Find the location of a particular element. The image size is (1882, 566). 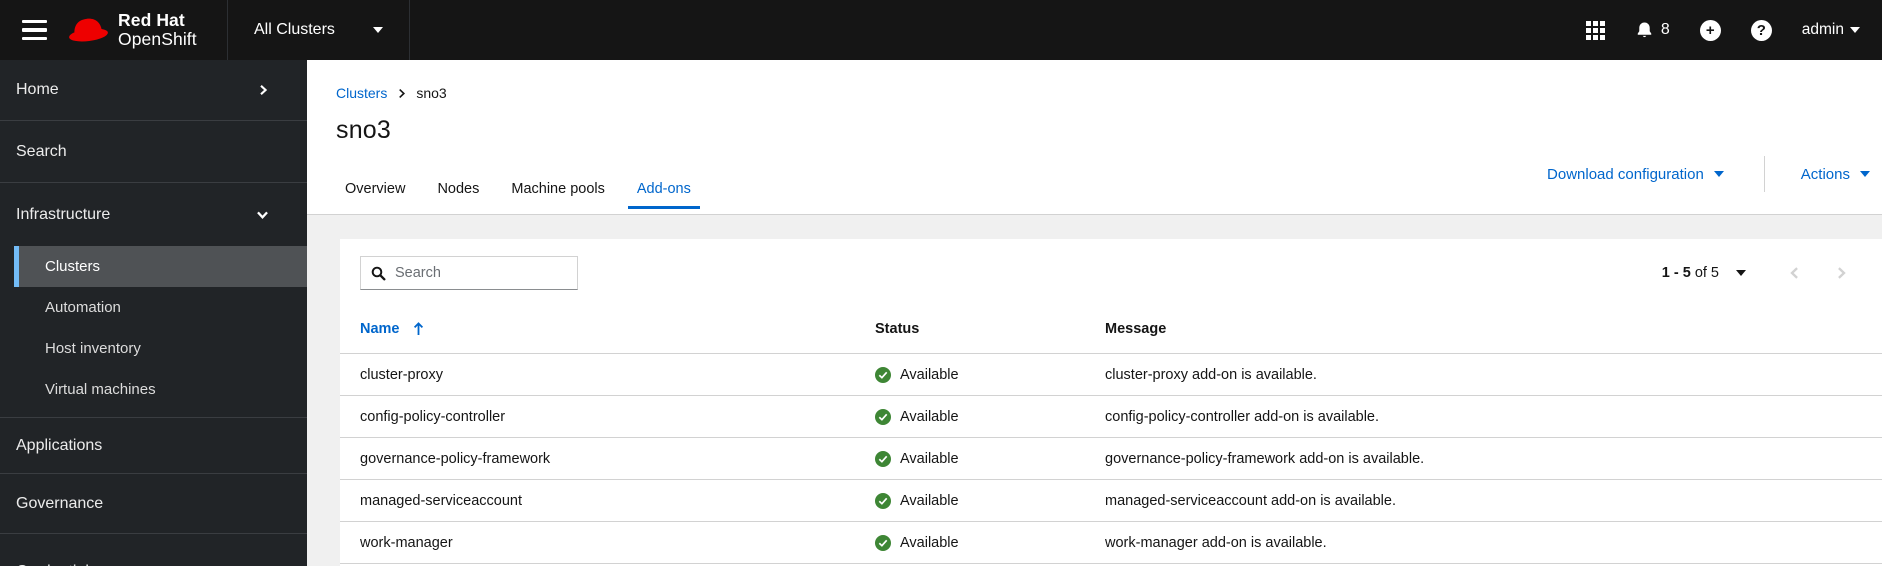

user-menu: admin is located at coordinates (1831, 30).